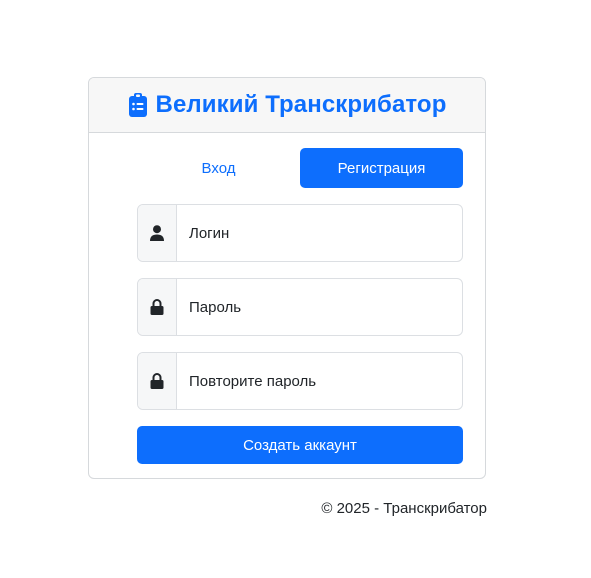  I want to click on login-input, so click(319, 233).